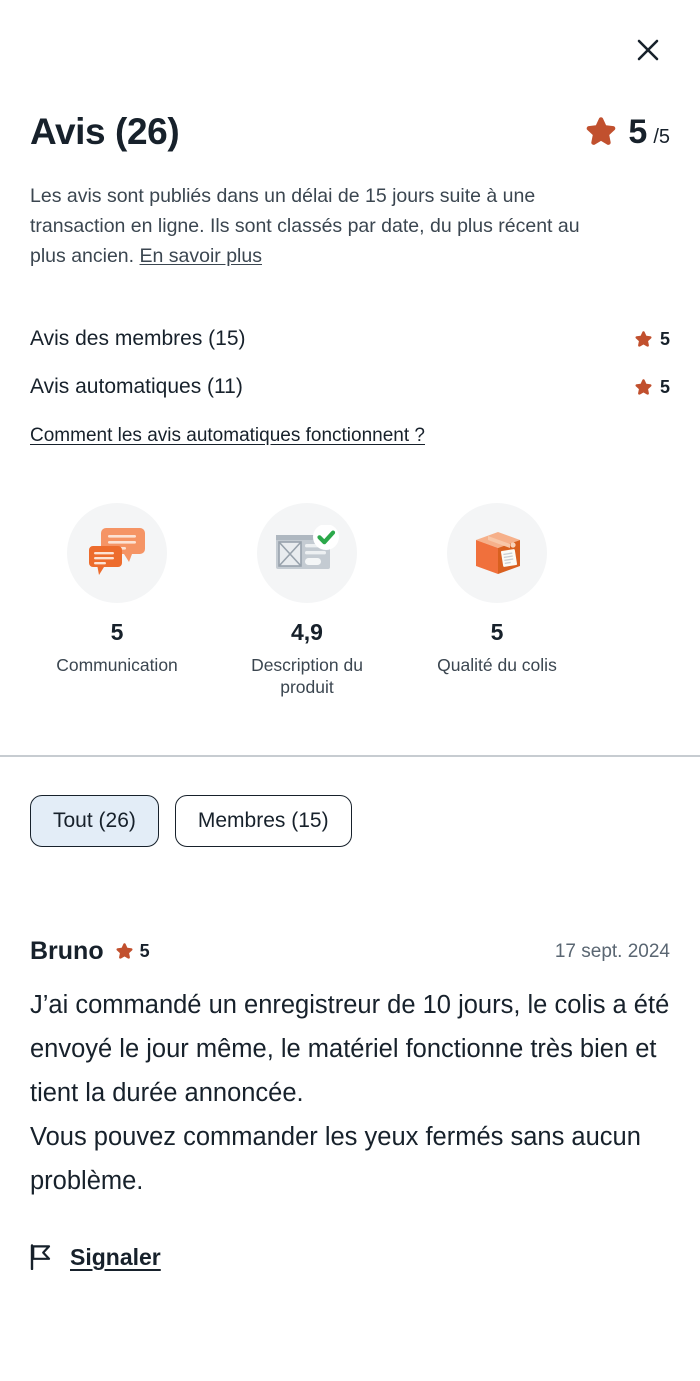 This screenshot has height=1381, width=700. Describe the element at coordinates (350, 756) in the screenshot. I see `section-divider` at that location.